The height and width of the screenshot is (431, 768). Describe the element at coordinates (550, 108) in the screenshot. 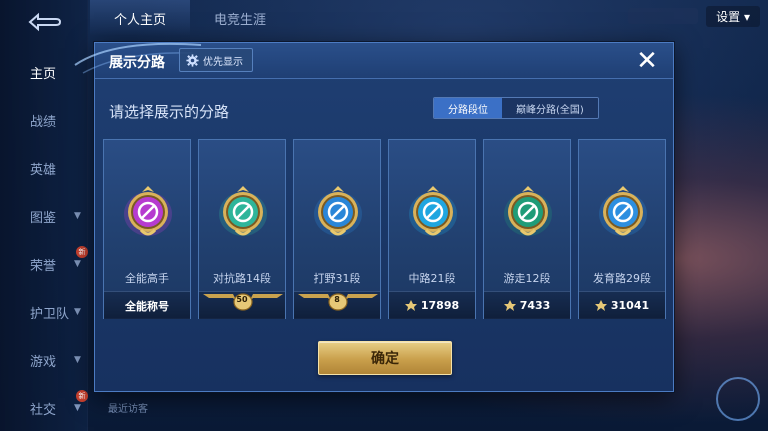

I see `segment-peak-lane: 巅峰分路(全国)` at that location.